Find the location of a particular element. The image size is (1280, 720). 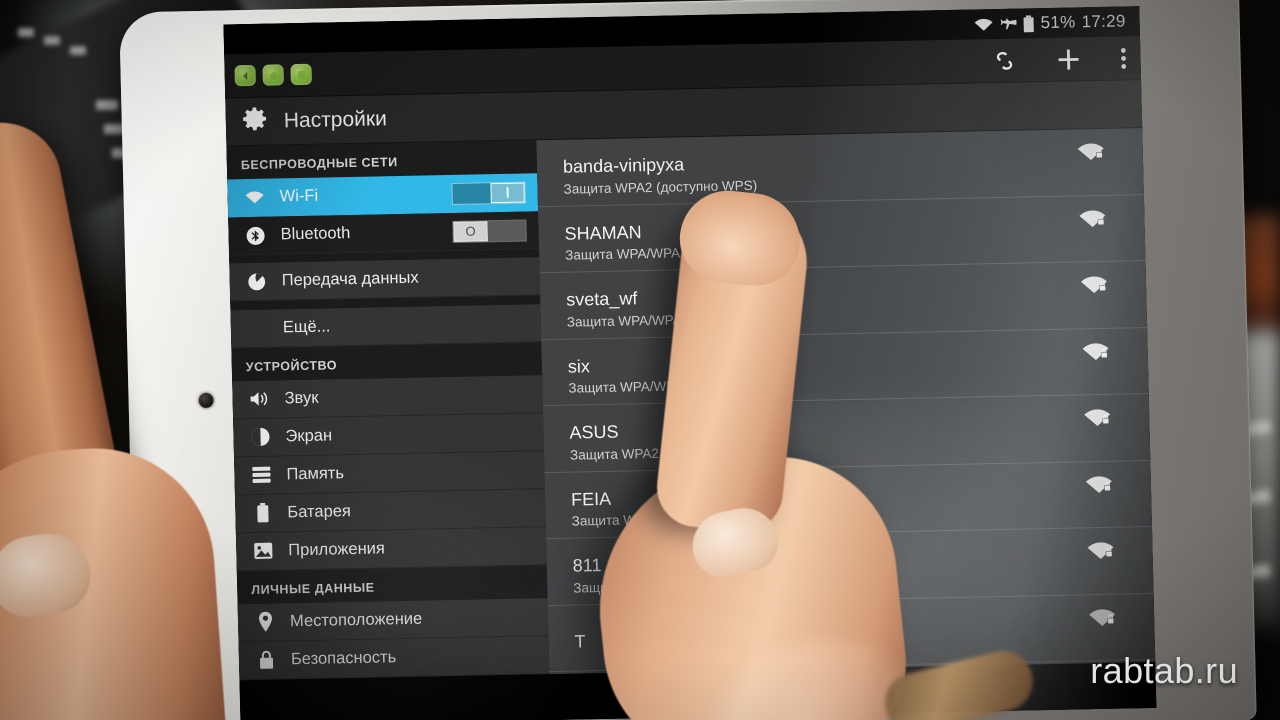

sidebar-item-apps: Приложения is located at coordinates (391, 549).